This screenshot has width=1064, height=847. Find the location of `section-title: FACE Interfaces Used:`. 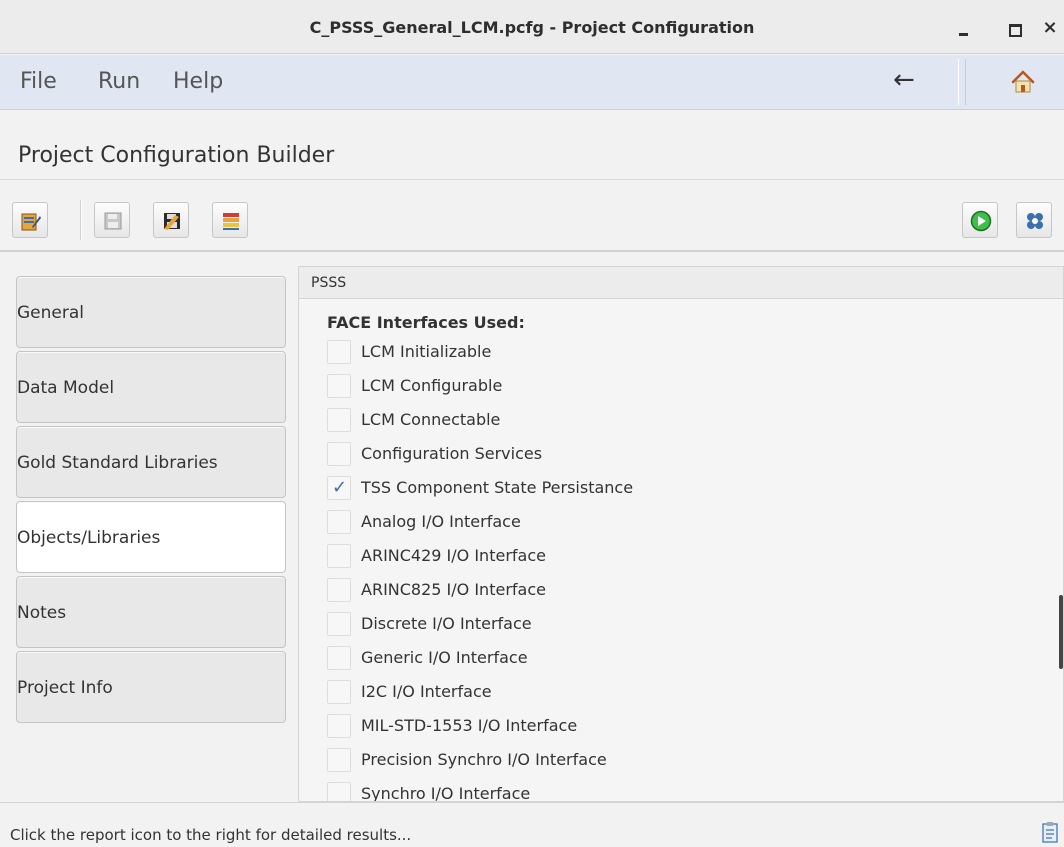

section-title: FACE Interfaces Used: is located at coordinates (426, 322).